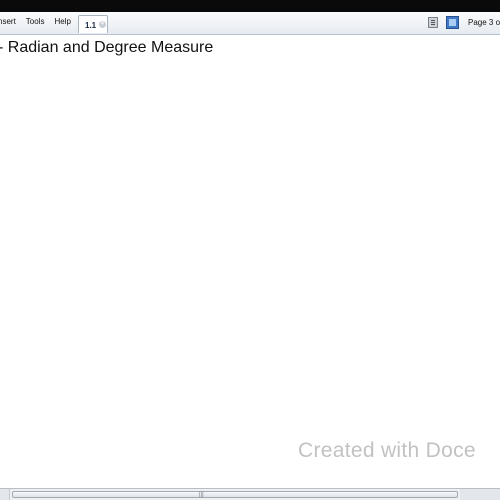  Describe the element at coordinates (8, 24) in the screenshot. I see `menu-insert: nsert` at that location.